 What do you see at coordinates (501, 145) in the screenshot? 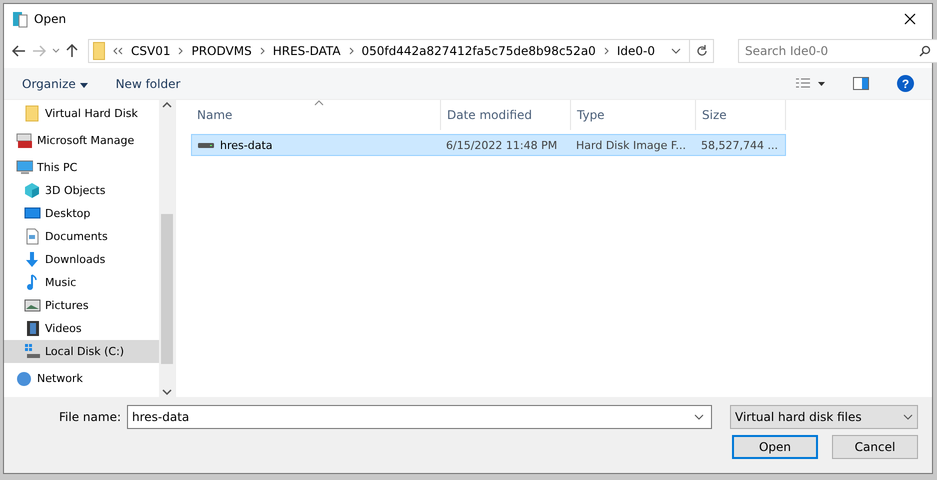
I see `table-cell-text: 6/15/2022 11:48 PM` at bounding box center [501, 145].